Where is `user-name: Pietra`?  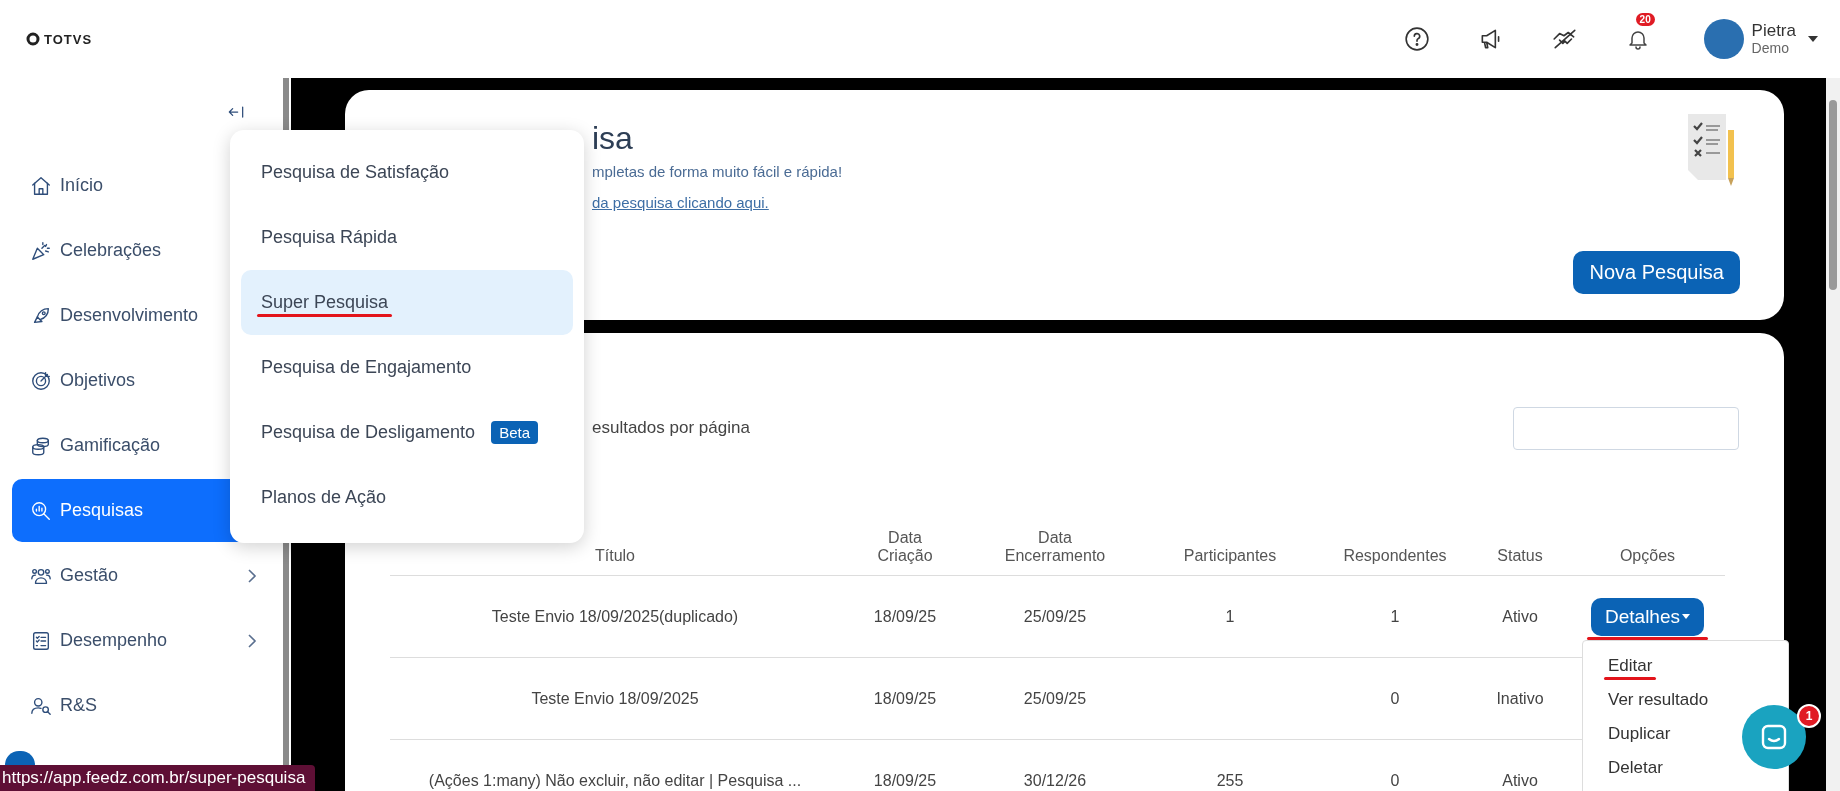
user-name: Pietra is located at coordinates (1773, 31).